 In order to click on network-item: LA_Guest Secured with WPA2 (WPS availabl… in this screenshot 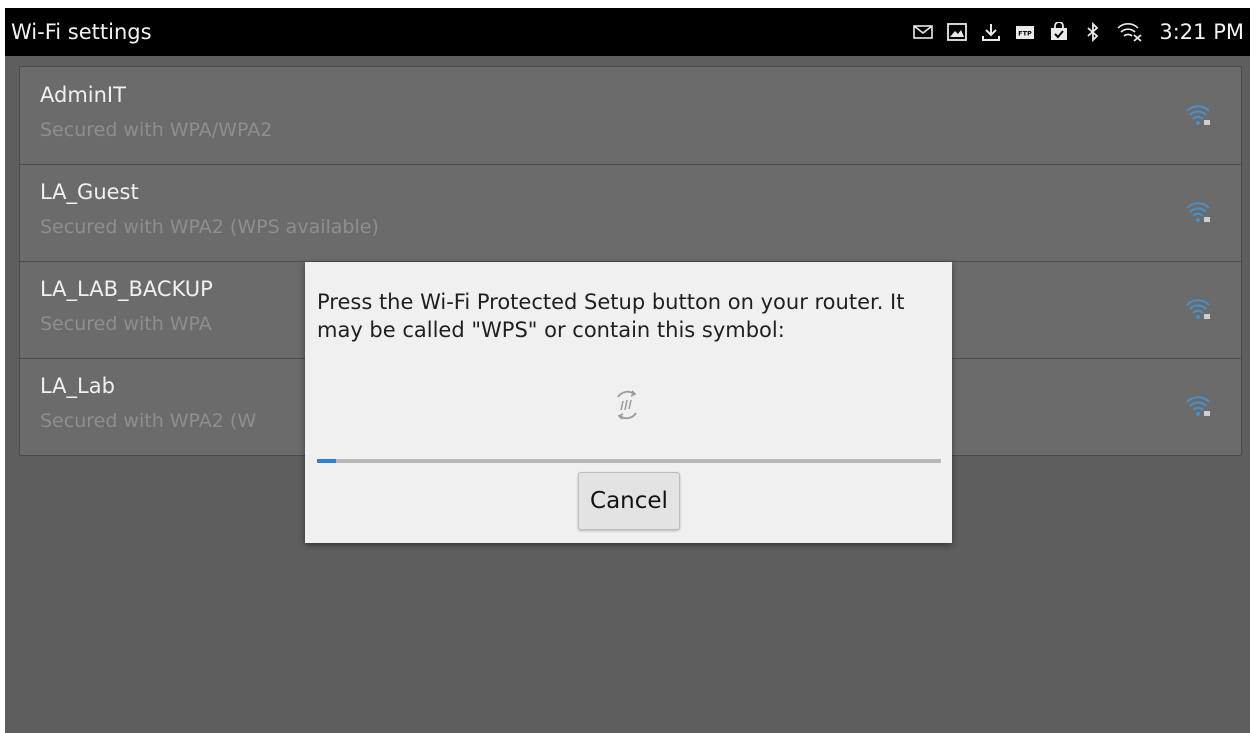, I will do `click(630, 213)`.